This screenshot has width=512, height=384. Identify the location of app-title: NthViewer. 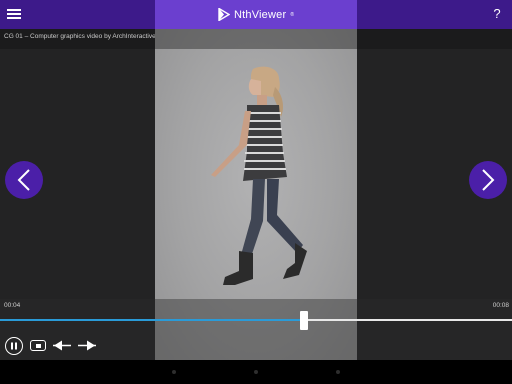
(260, 14).